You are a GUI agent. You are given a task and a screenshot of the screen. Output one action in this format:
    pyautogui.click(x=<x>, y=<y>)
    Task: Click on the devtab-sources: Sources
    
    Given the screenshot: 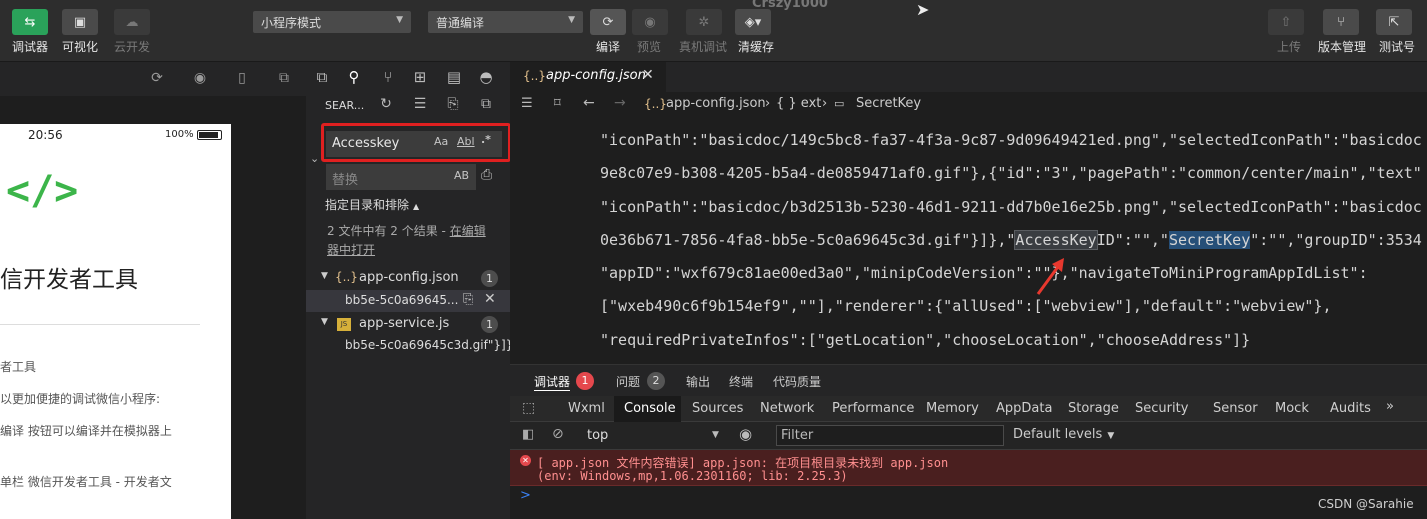 What is the action you would take?
    pyautogui.click(x=717, y=408)
    